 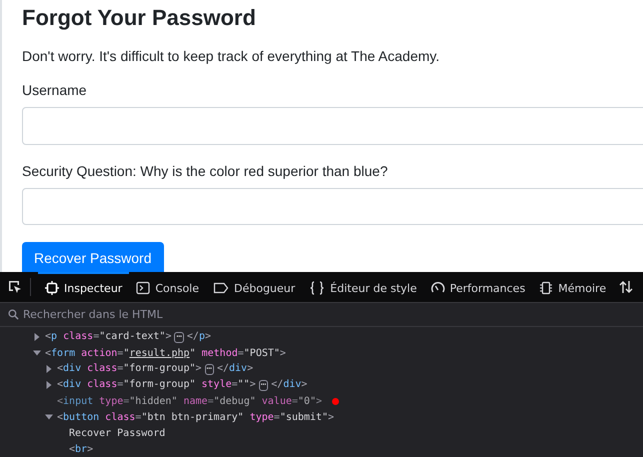 I want to click on intro-text: Don't worry. It's difficult to keep track of everything at The Academy., so click(x=231, y=56).